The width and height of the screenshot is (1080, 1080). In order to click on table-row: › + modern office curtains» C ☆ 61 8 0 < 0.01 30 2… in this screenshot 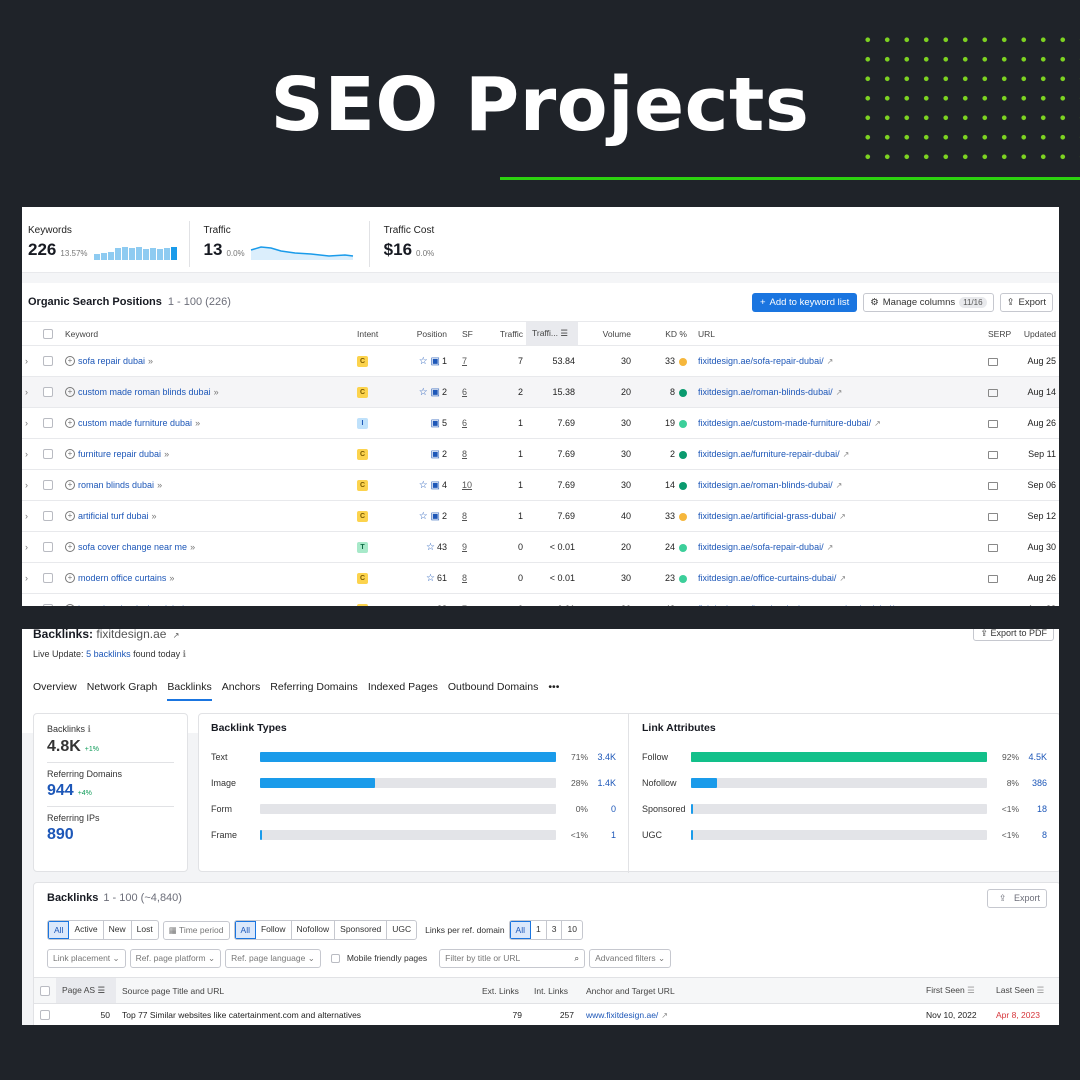, I will do `click(540, 578)`.